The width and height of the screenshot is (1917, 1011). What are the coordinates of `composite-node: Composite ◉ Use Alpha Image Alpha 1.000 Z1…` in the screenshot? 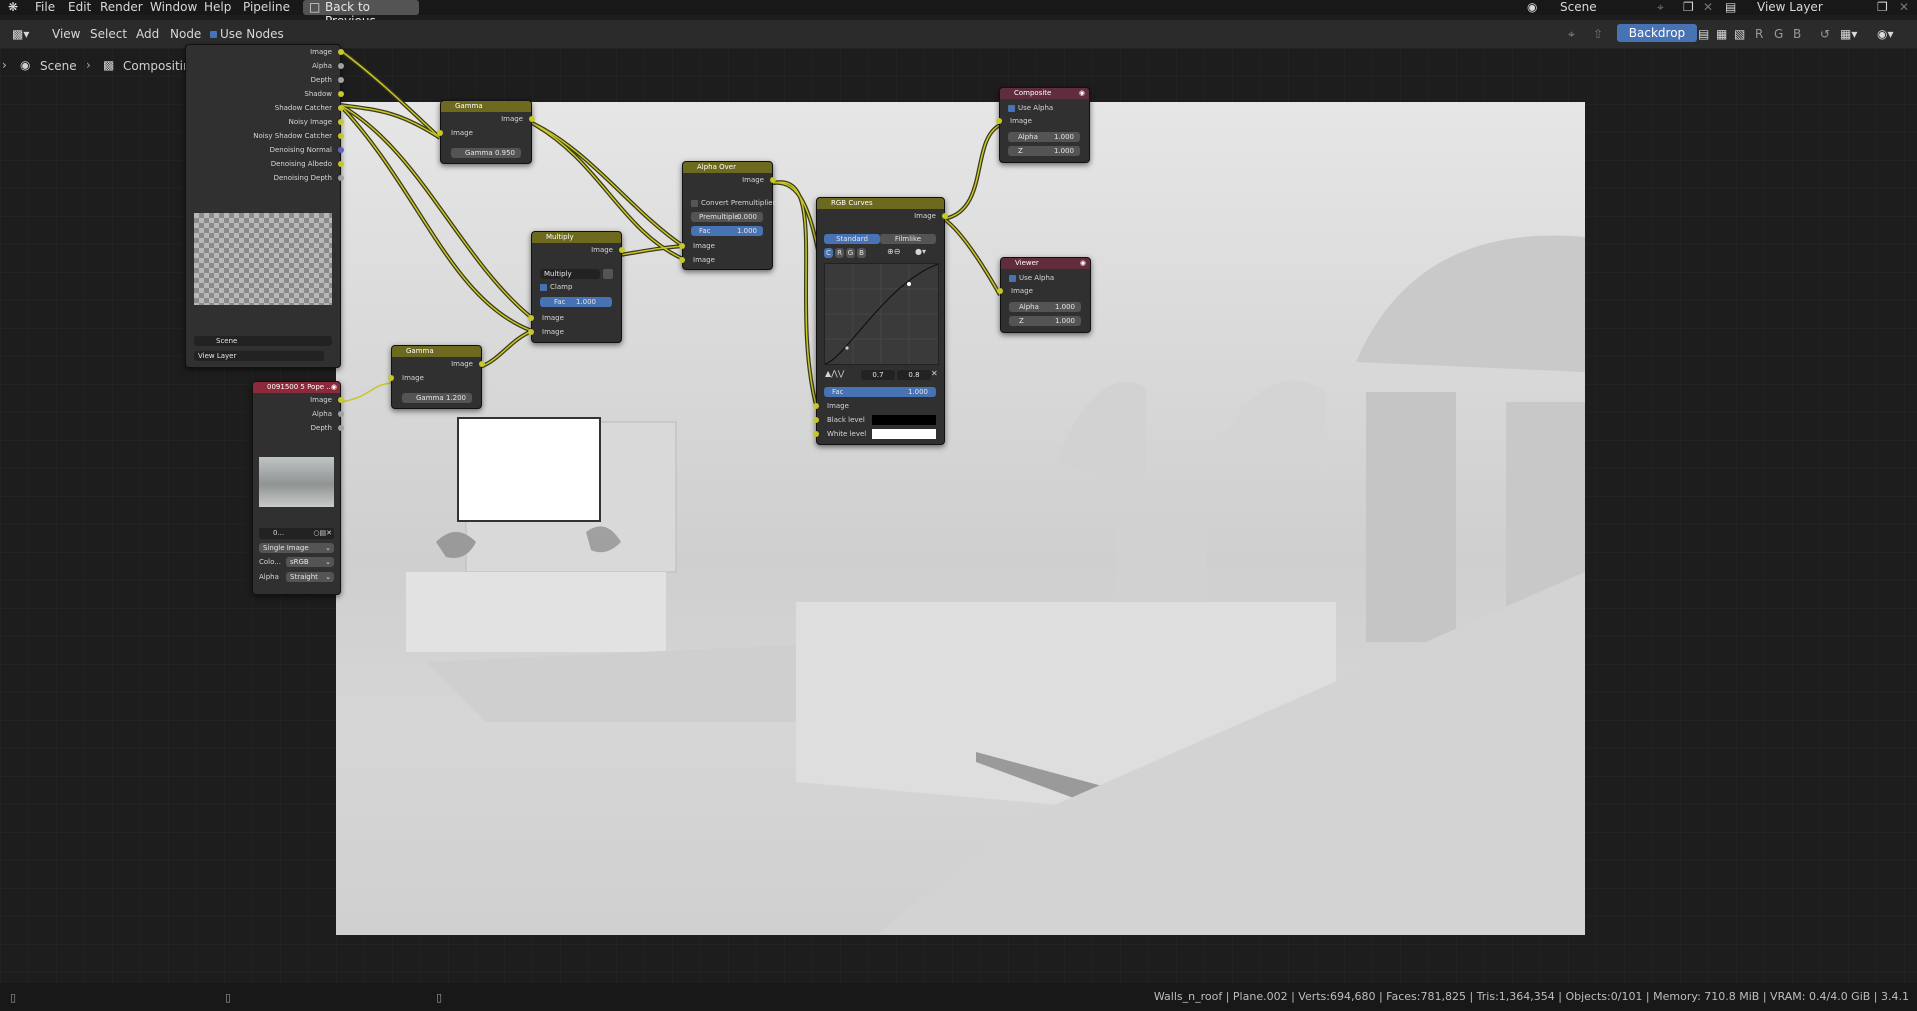 It's located at (1043, 125).